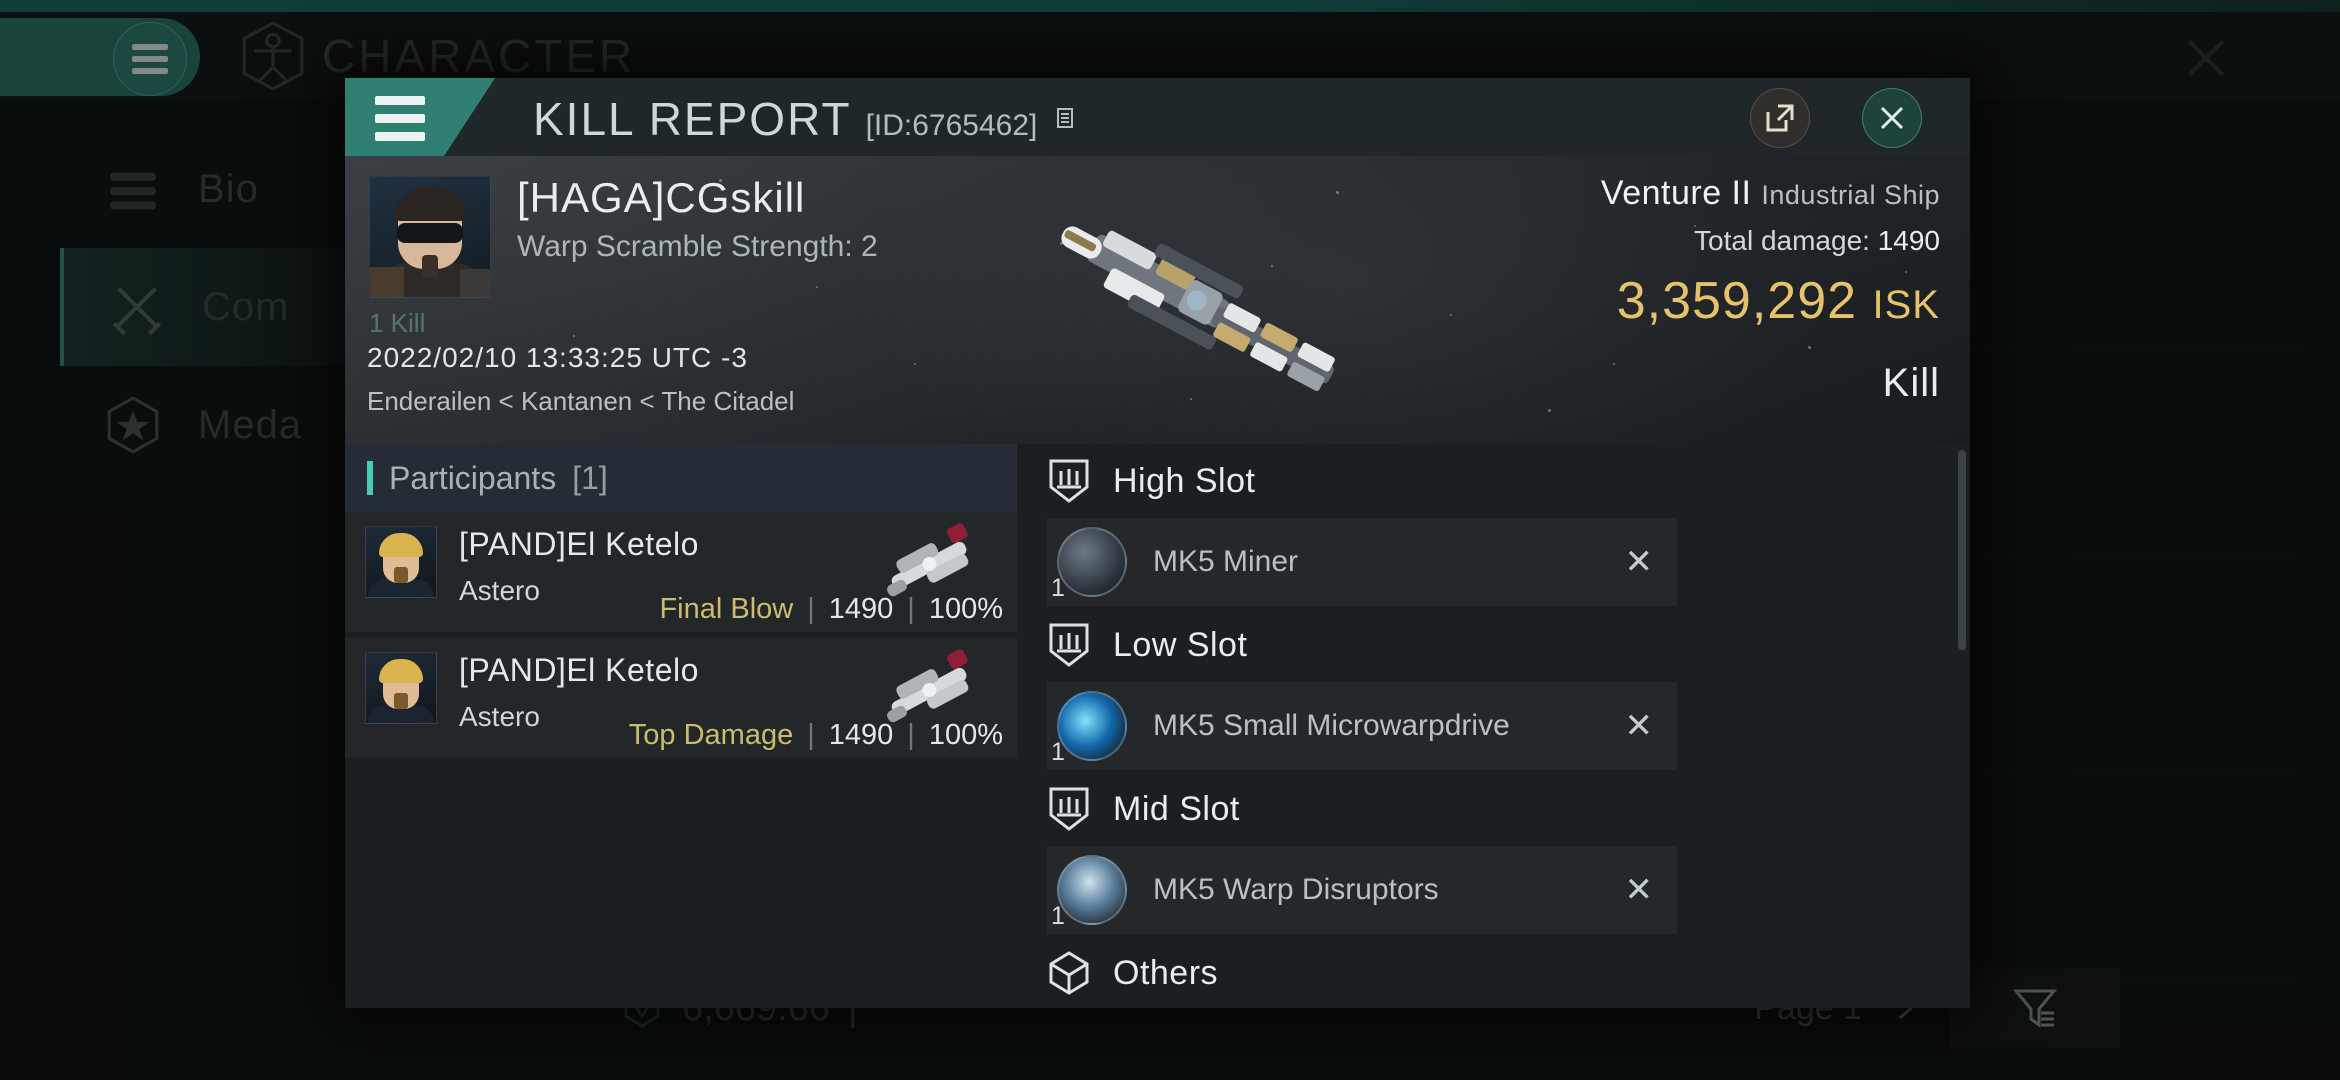 The image size is (2340, 1080). I want to click on slot-group-label: Mid Slot, so click(1176, 808).